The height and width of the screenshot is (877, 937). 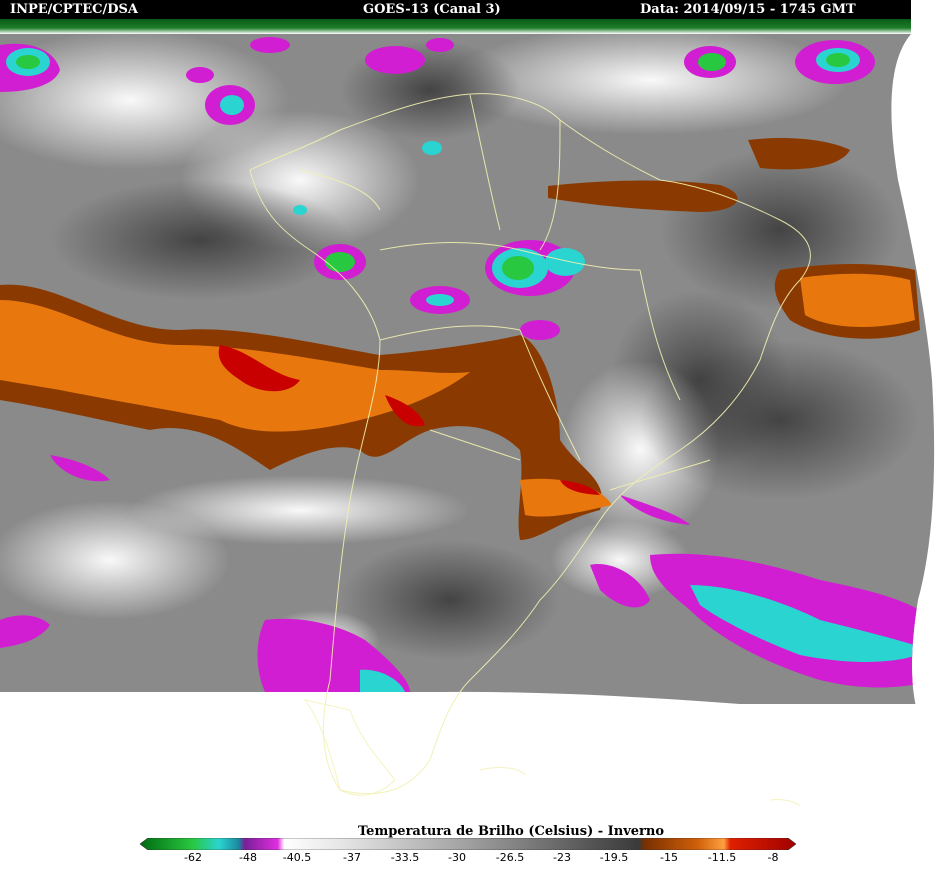 What do you see at coordinates (405, 857) in the screenshot?
I see `legend-tick-label: -33.5` at bounding box center [405, 857].